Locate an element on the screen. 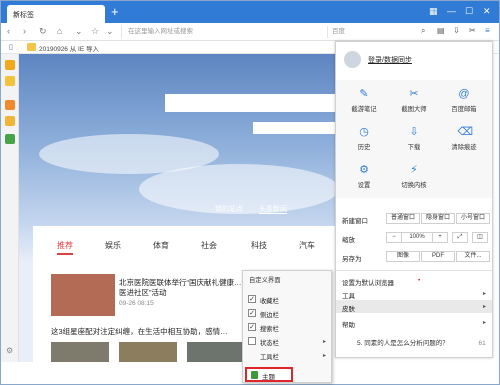 Image resolution: width=500 pixels, height=385 pixels. menu-mail-button: @ 百度邮箱 is located at coordinates (464, 100).